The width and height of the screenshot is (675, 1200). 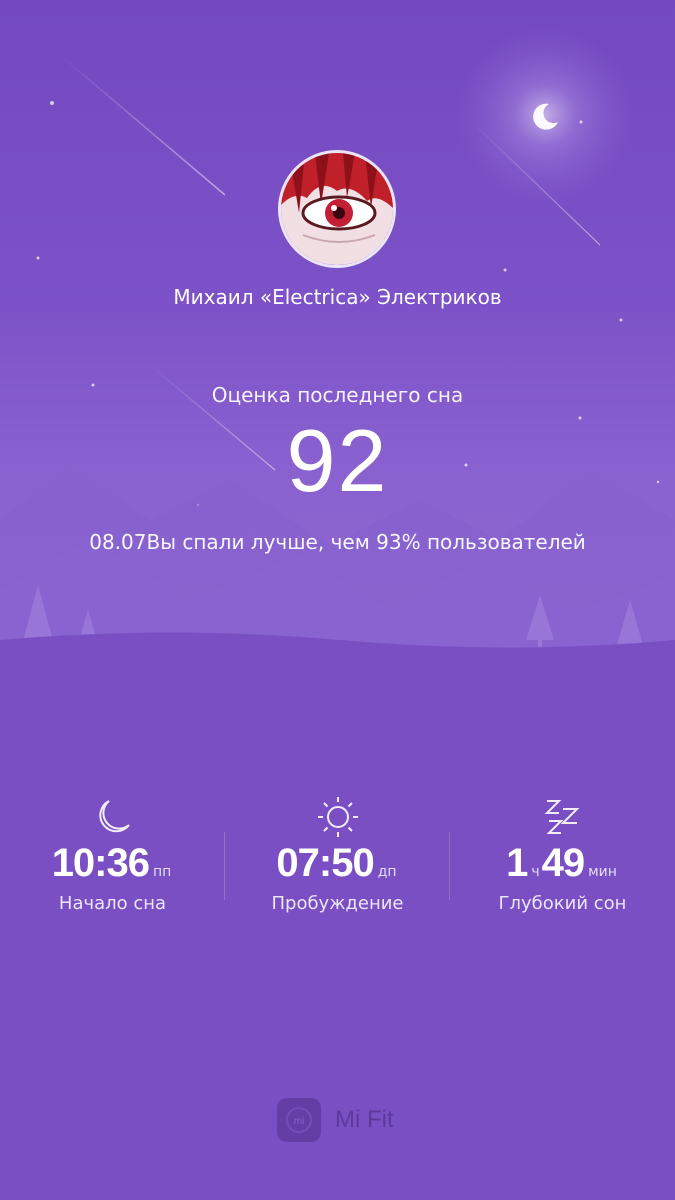 I want to click on mi-logo-text: mi, so click(x=299, y=1121).